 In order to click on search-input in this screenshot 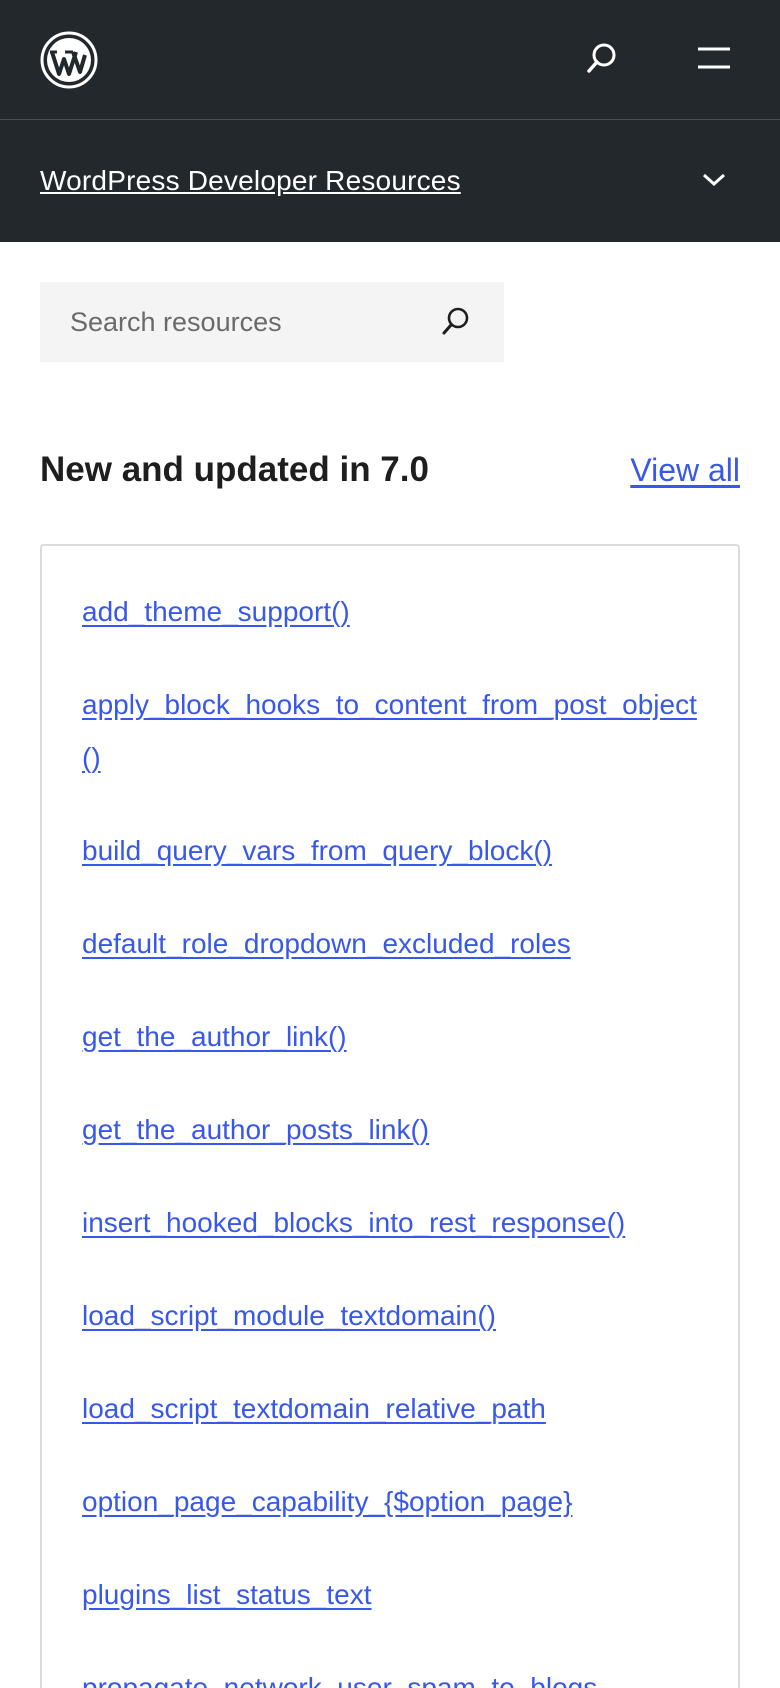, I will do `click(250, 322)`.